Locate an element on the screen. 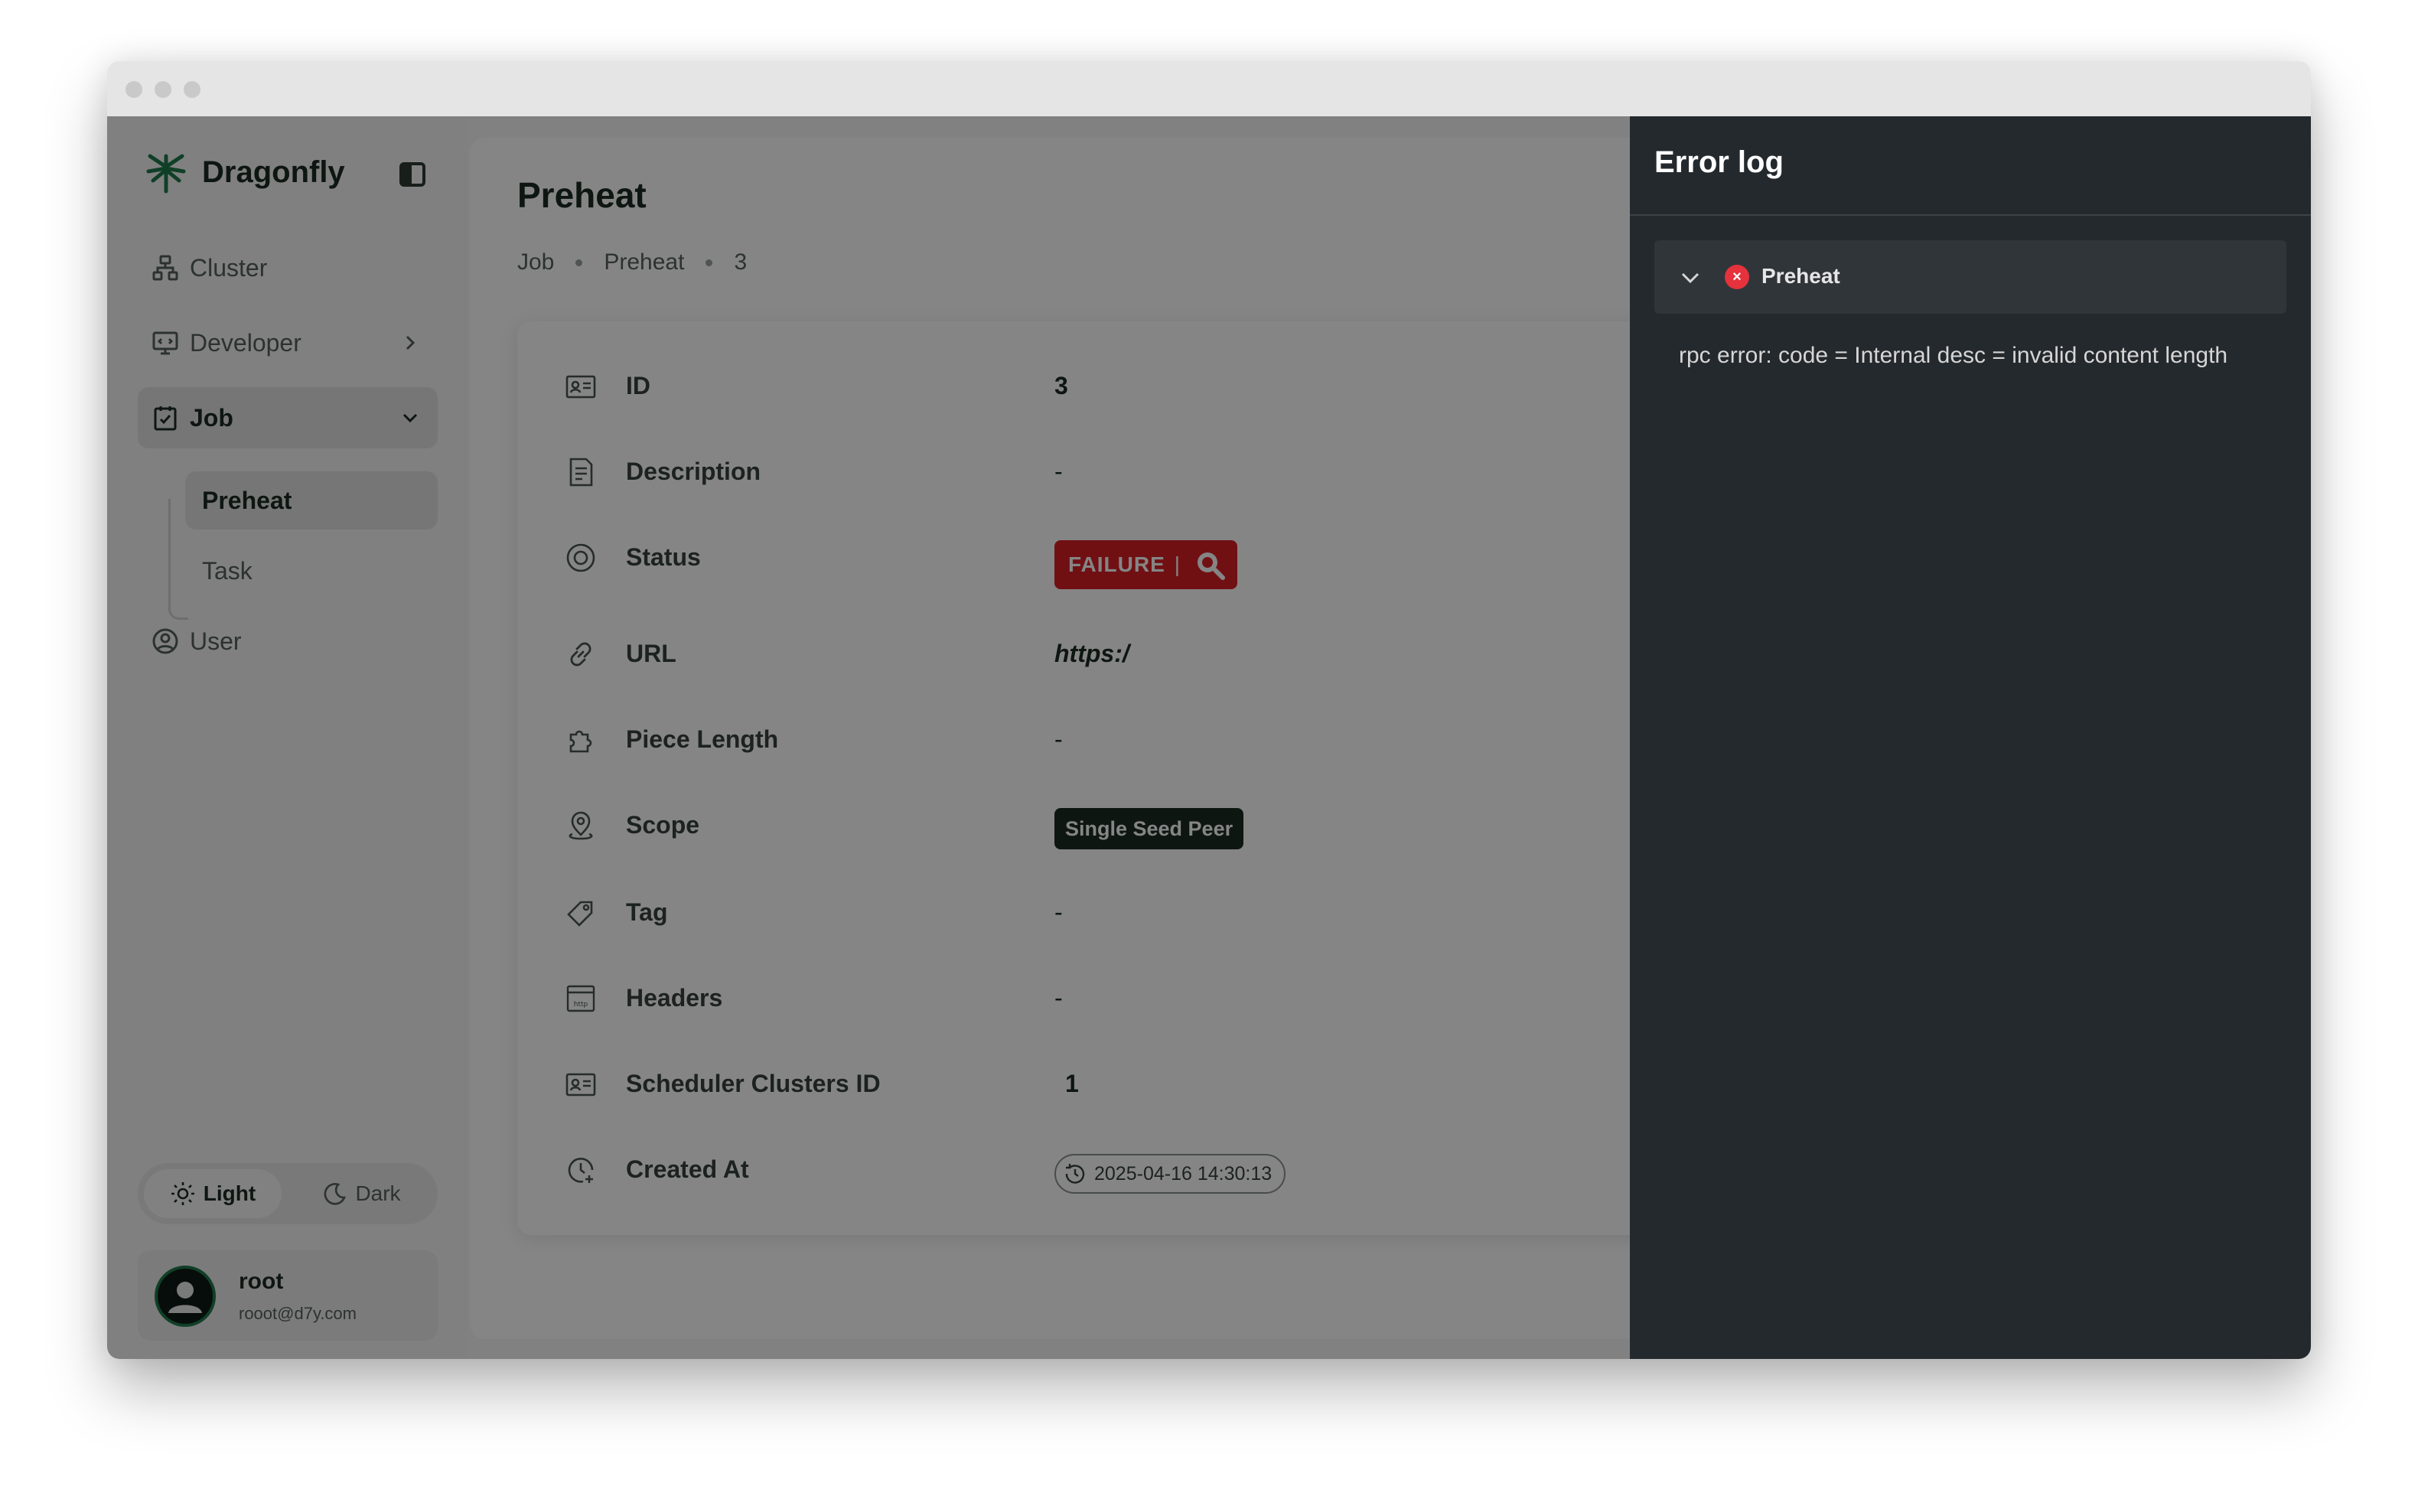 Image resolution: width=2418 pixels, height=1512 pixels. error-log-item-title: Preheat is located at coordinates (1800, 276).